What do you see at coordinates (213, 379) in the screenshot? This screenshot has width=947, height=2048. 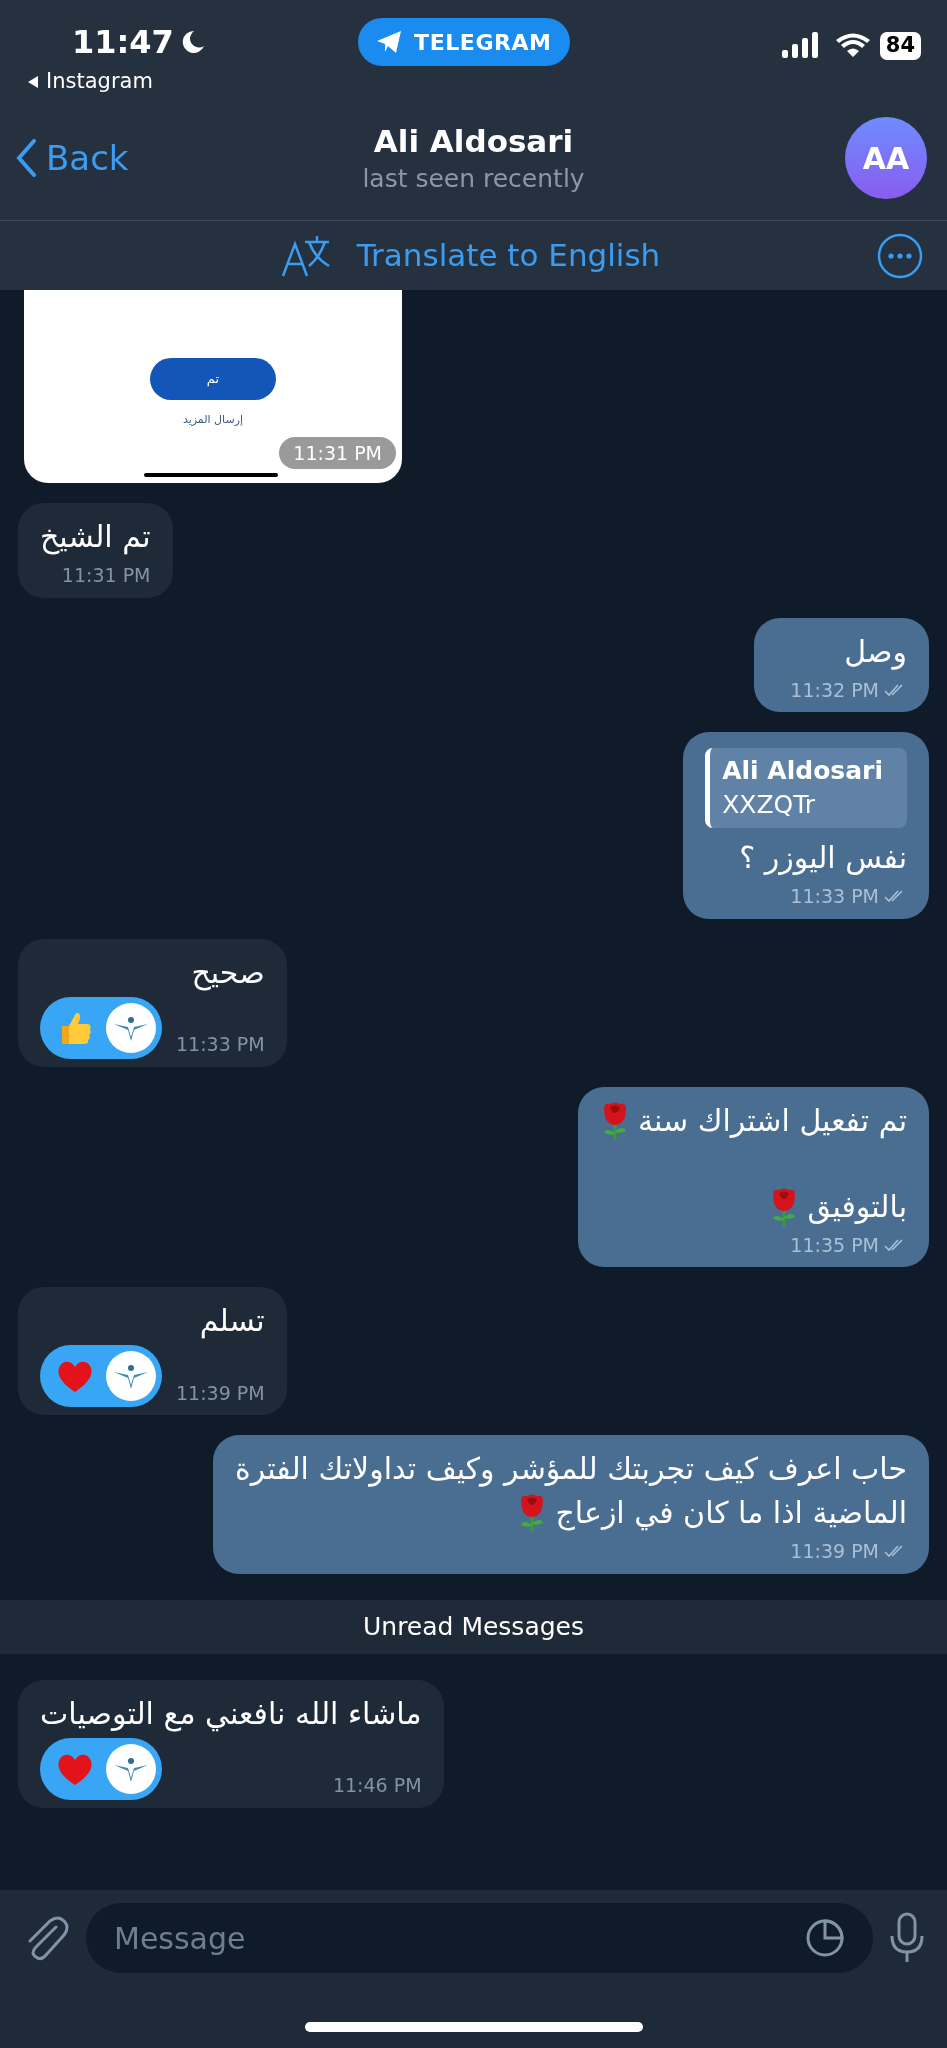 I see `confirm-button: تم` at bounding box center [213, 379].